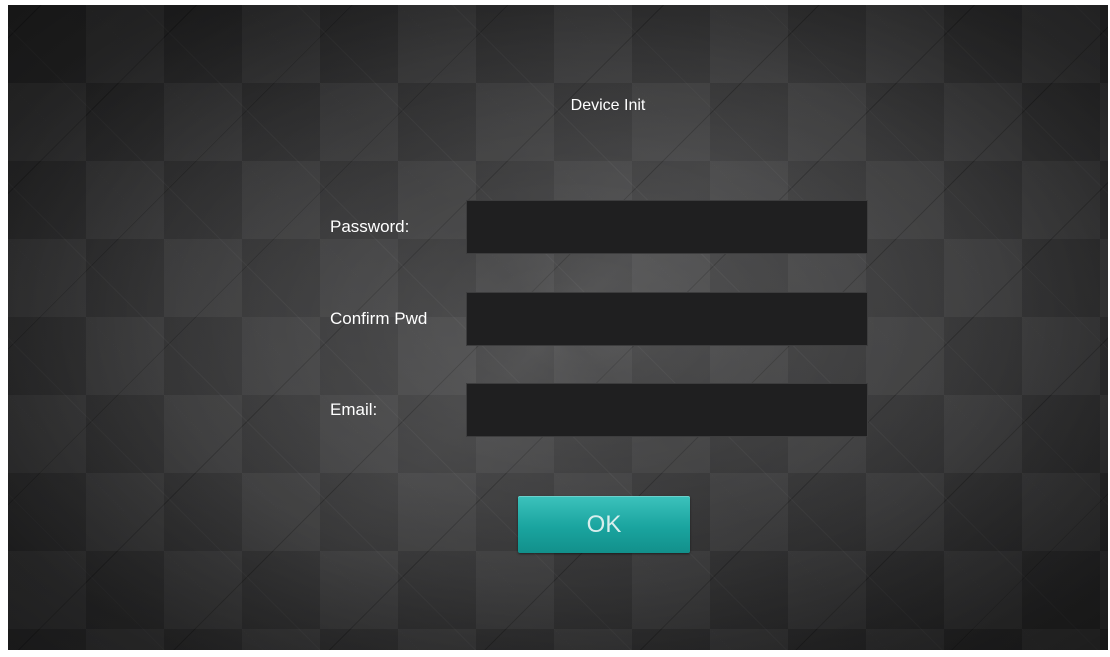  I want to click on password-label: Password:, so click(370, 226).